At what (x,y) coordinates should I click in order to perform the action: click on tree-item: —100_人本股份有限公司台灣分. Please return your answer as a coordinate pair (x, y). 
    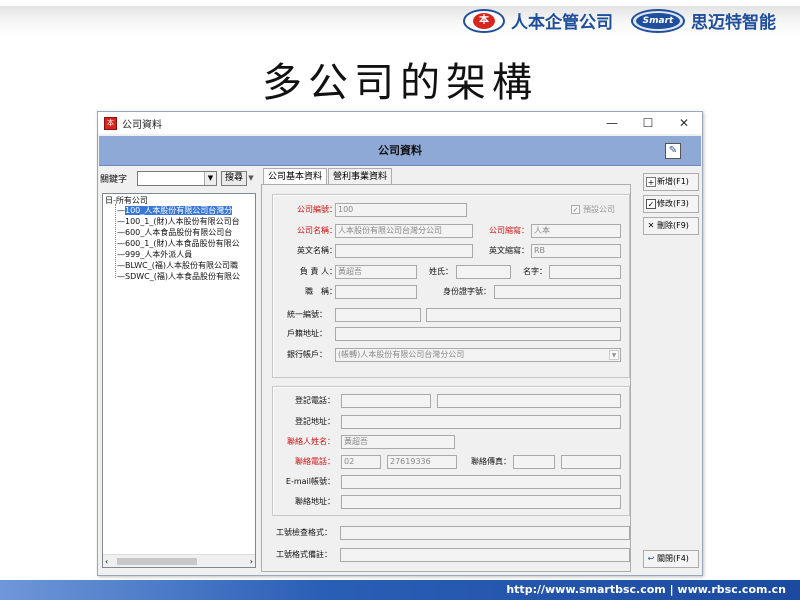
    Looking at the image, I should click on (175, 210).